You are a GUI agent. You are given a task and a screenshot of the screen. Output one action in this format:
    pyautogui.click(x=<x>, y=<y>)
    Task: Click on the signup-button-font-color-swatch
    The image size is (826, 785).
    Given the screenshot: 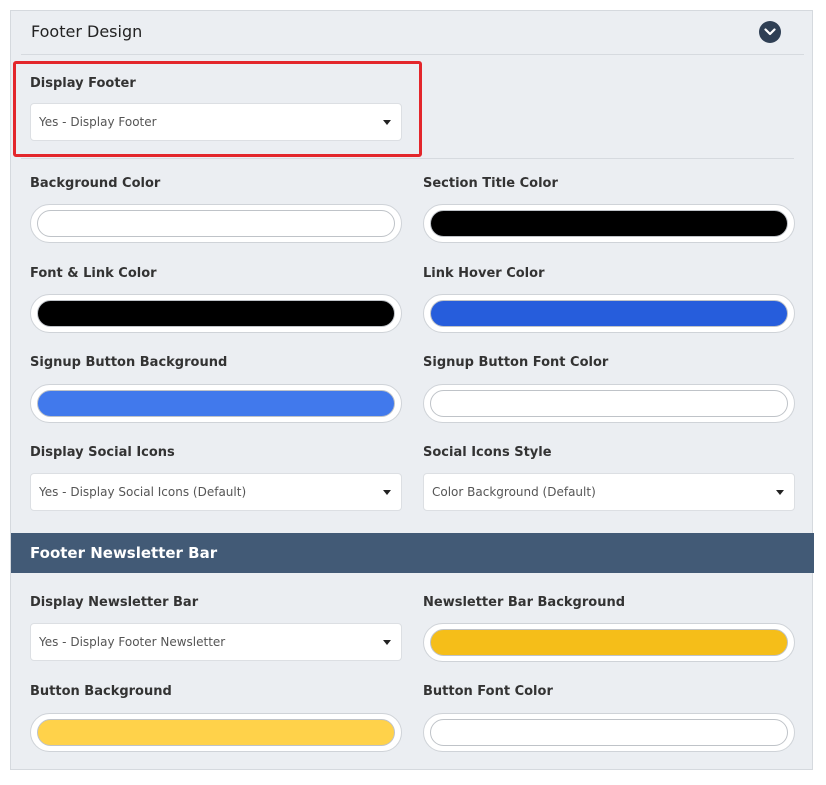 What is the action you would take?
    pyautogui.click(x=609, y=403)
    